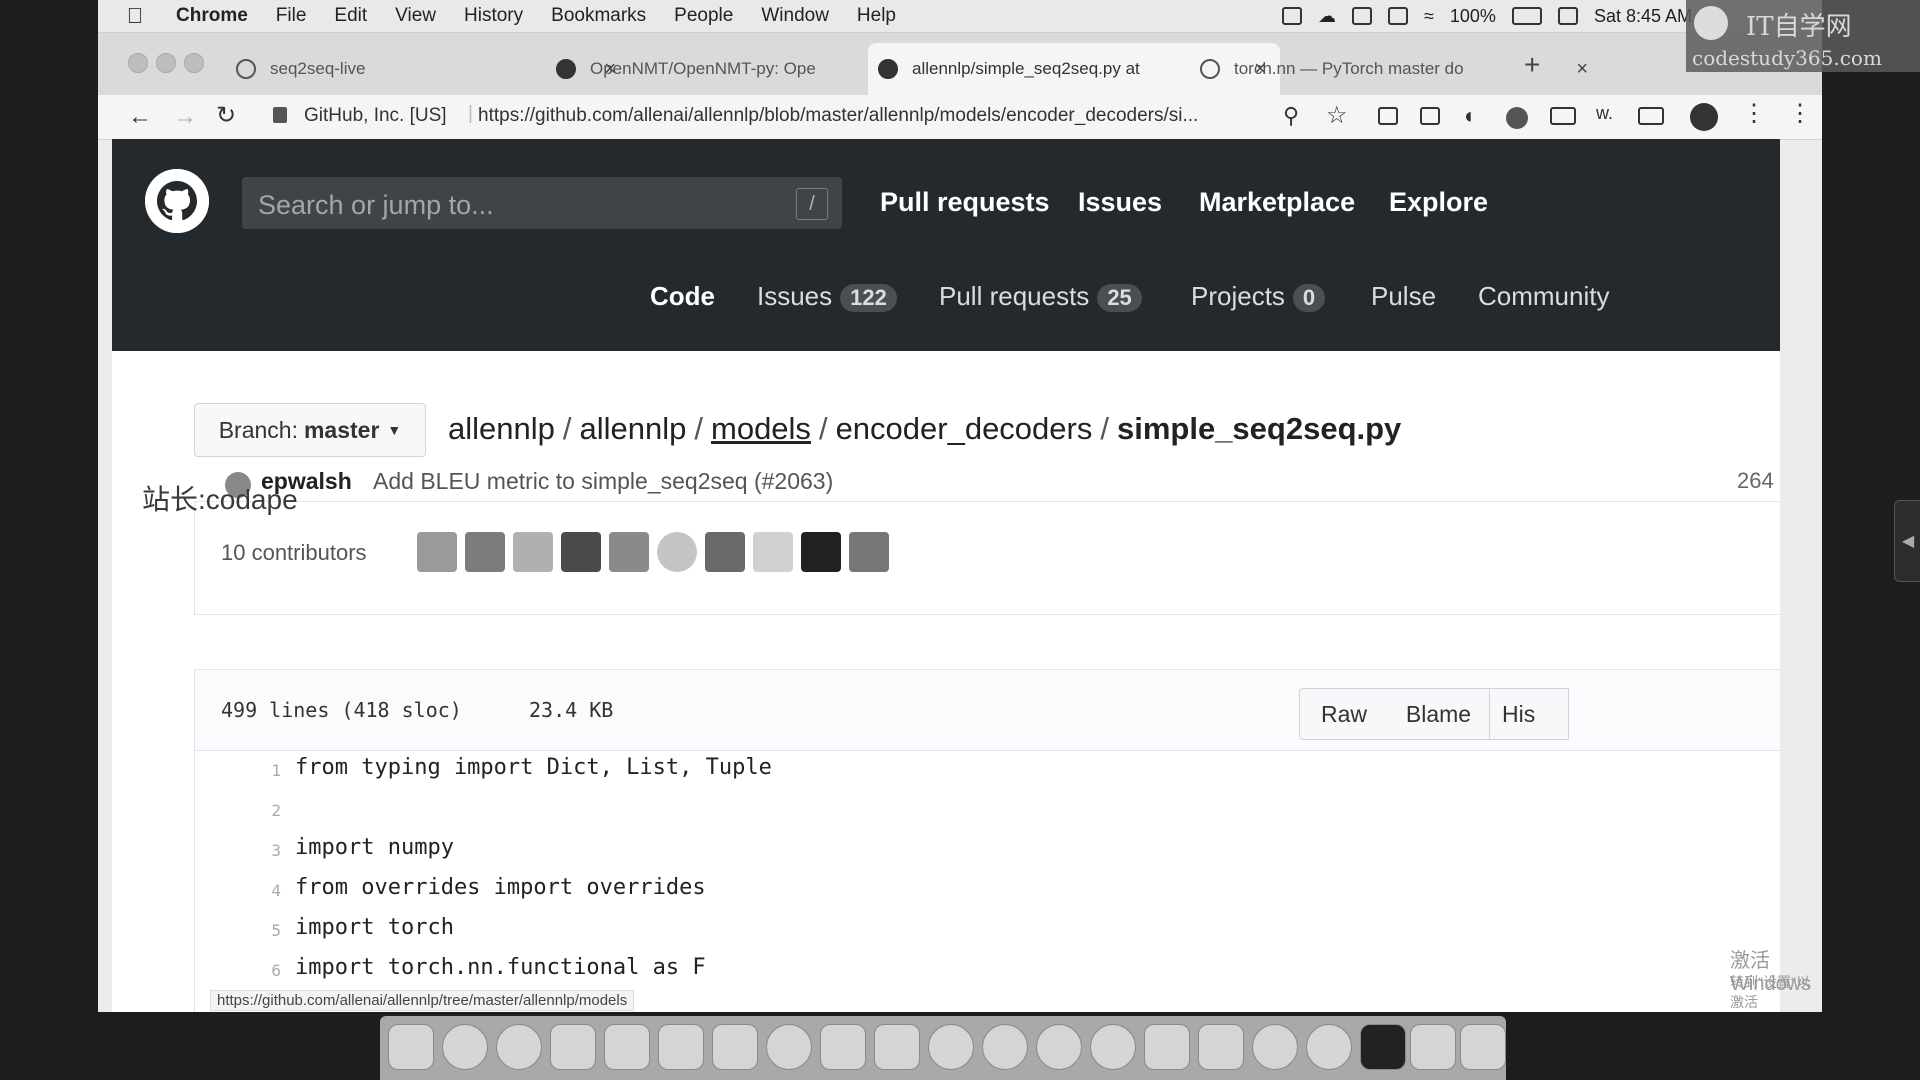 This screenshot has height=1080, width=1920. I want to click on site-identity: GitHub, Inc. [US], so click(375, 116).